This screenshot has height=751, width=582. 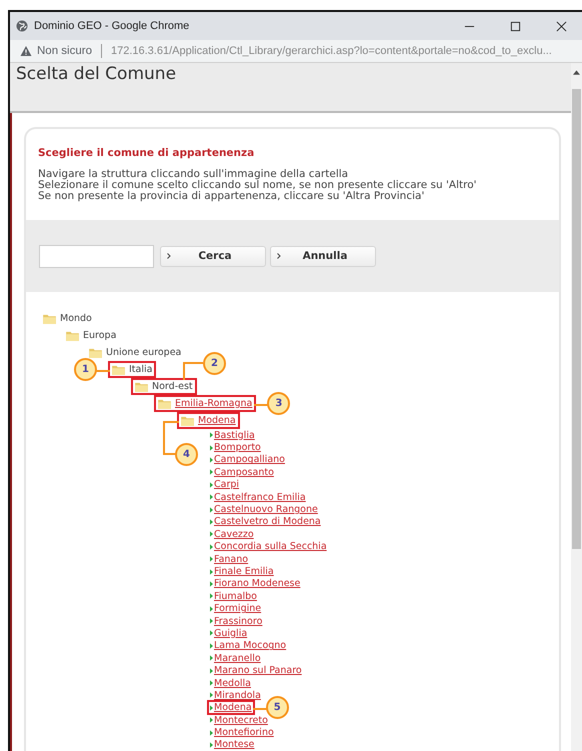 What do you see at coordinates (260, 497) in the screenshot?
I see `comune-link: Castelfranco Emilia` at bounding box center [260, 497].